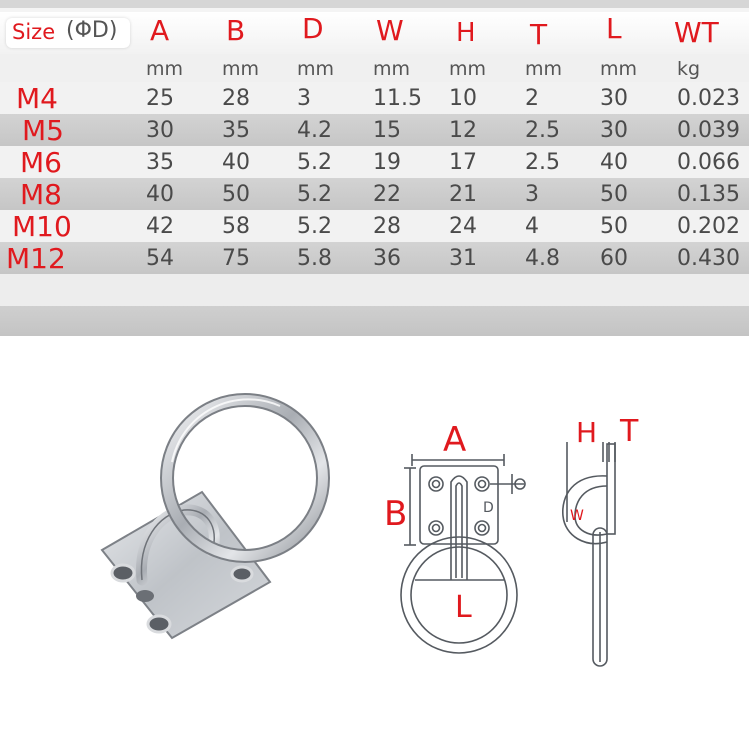 This screenshot has height=752, width=749. I want to click on blank-row, so click(374, 290).